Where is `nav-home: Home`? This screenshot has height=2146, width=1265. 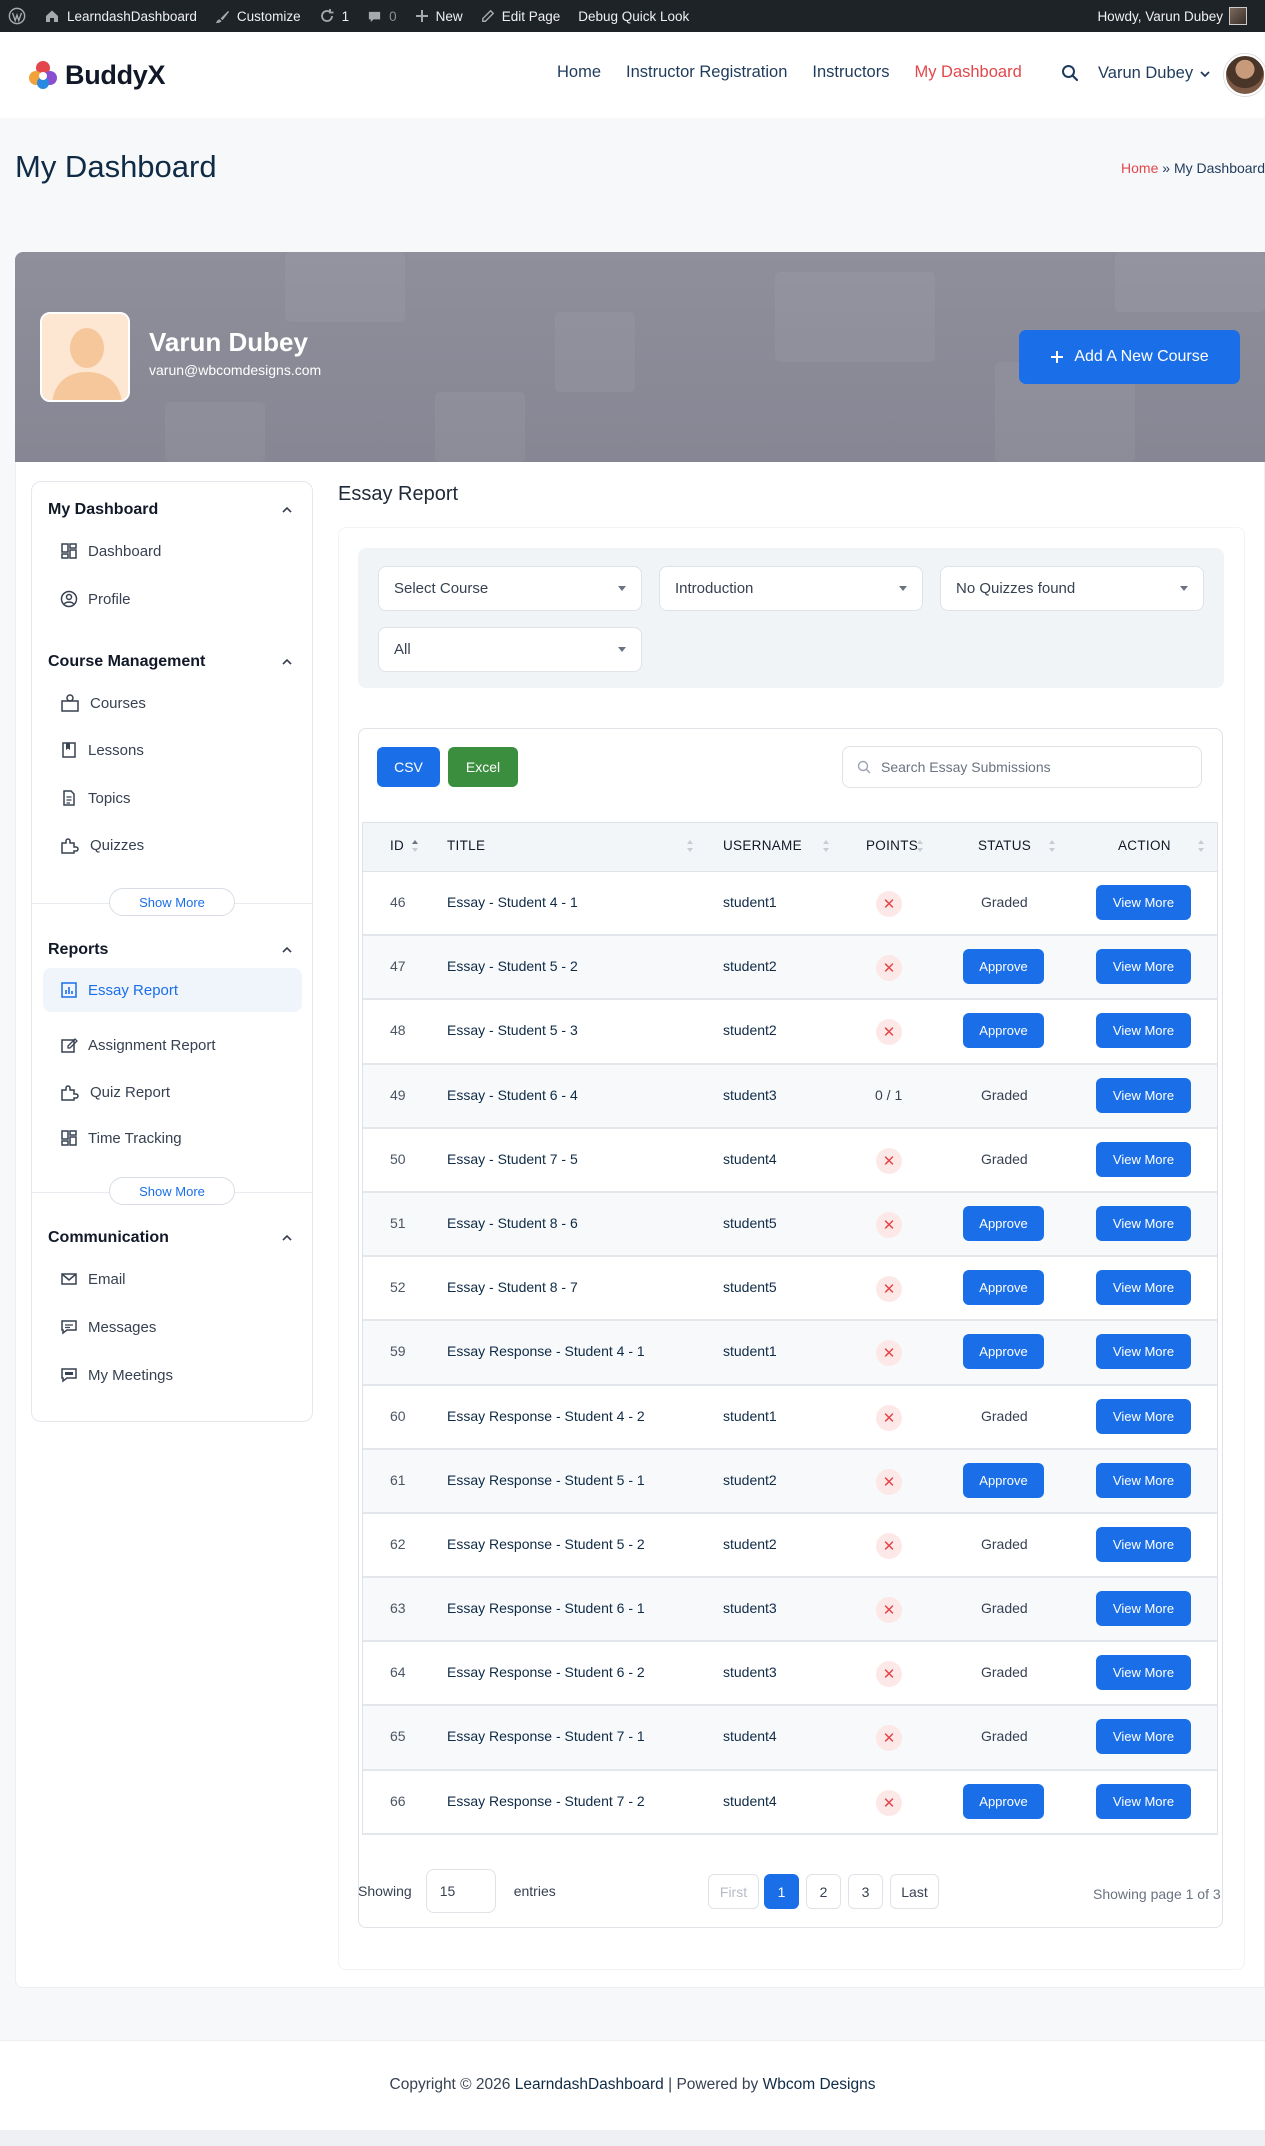 nav-home: Home is located at coordinates (579, 72).